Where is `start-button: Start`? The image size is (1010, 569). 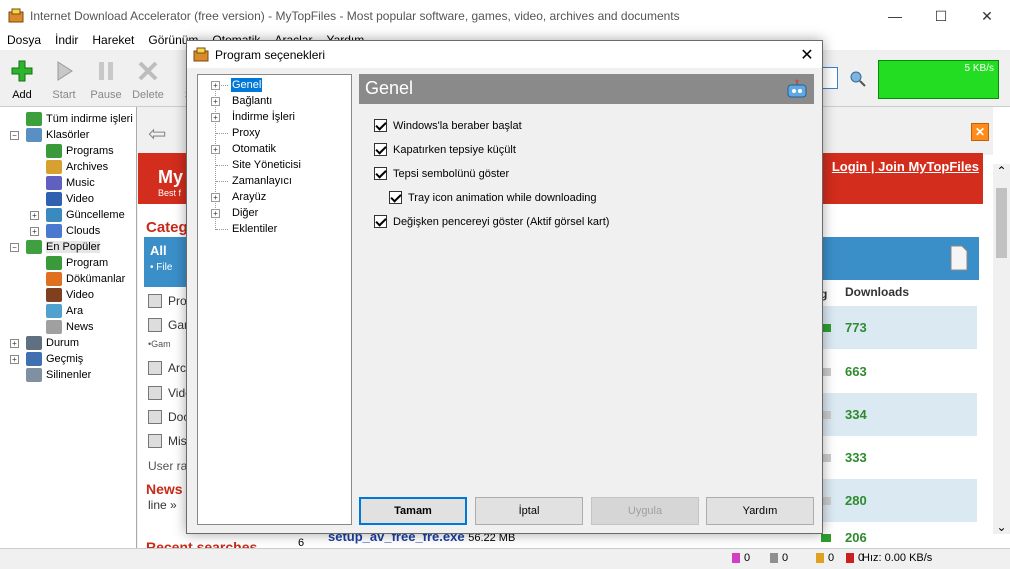
start-button: Start is located at coordinates (64, 78).